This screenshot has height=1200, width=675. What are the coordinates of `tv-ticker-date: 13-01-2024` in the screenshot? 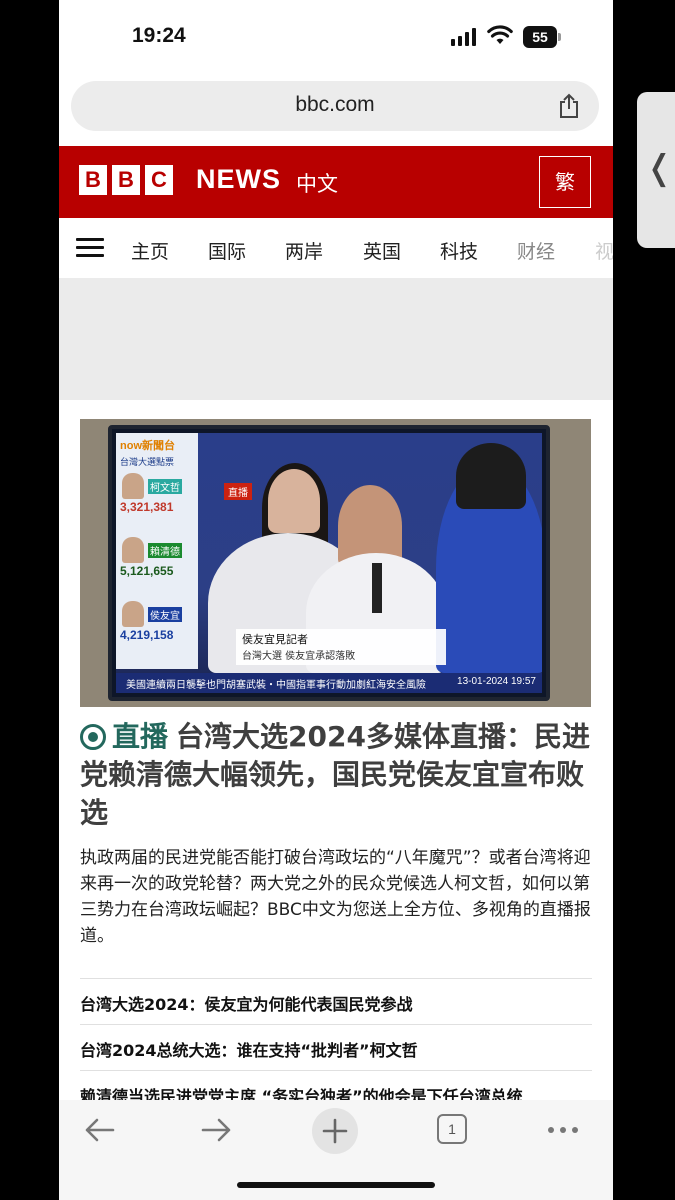 It's located at (483, 681).